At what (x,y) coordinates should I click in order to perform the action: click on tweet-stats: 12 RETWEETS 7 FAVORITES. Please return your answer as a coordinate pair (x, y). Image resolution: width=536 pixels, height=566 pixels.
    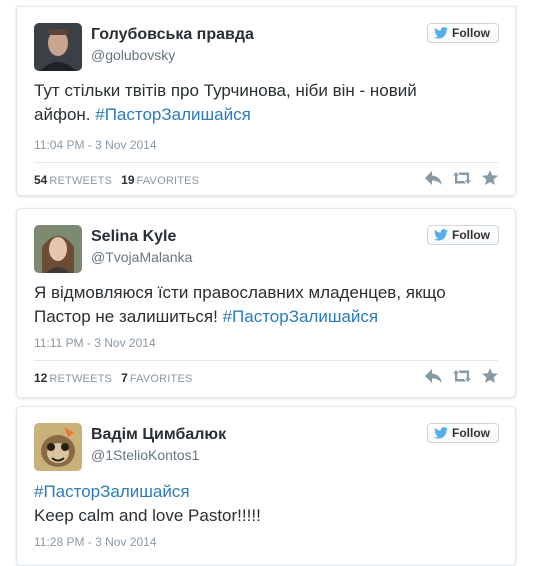
    Looking at the image, I should click on (116, 378).